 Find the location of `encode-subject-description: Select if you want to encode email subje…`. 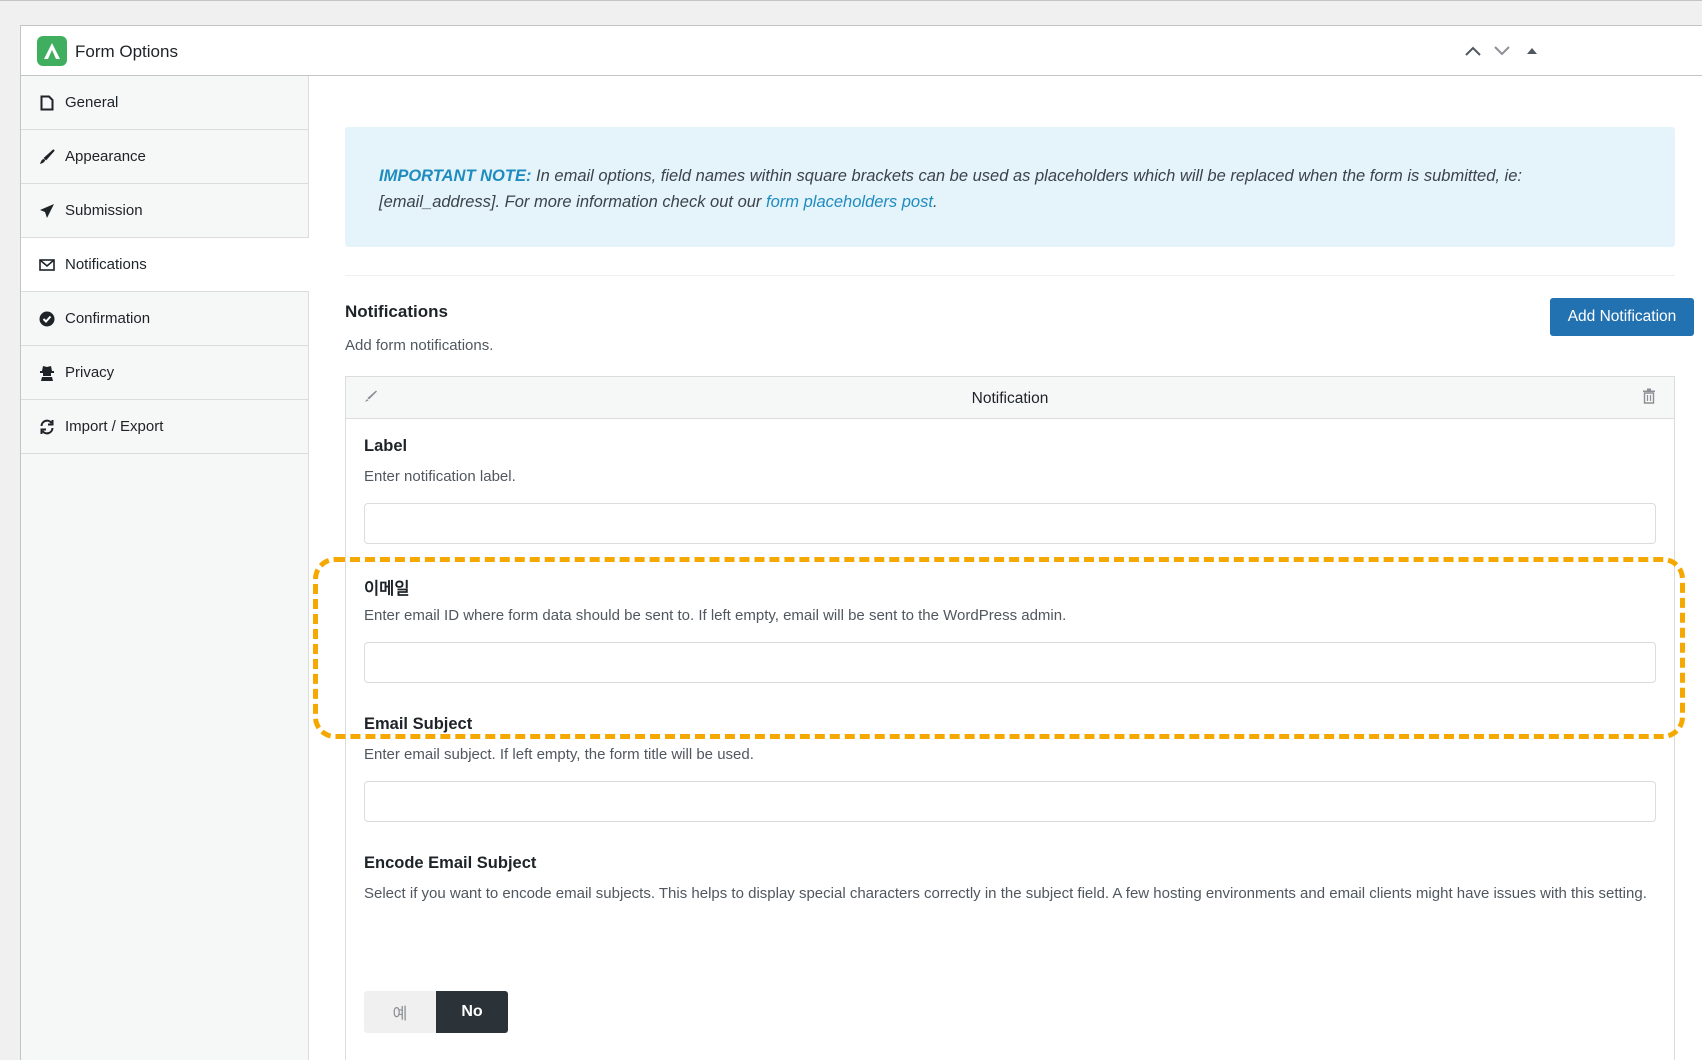

encode-subject-description: Select if you want to encode email subje… is located at coordinates (1005, 893).